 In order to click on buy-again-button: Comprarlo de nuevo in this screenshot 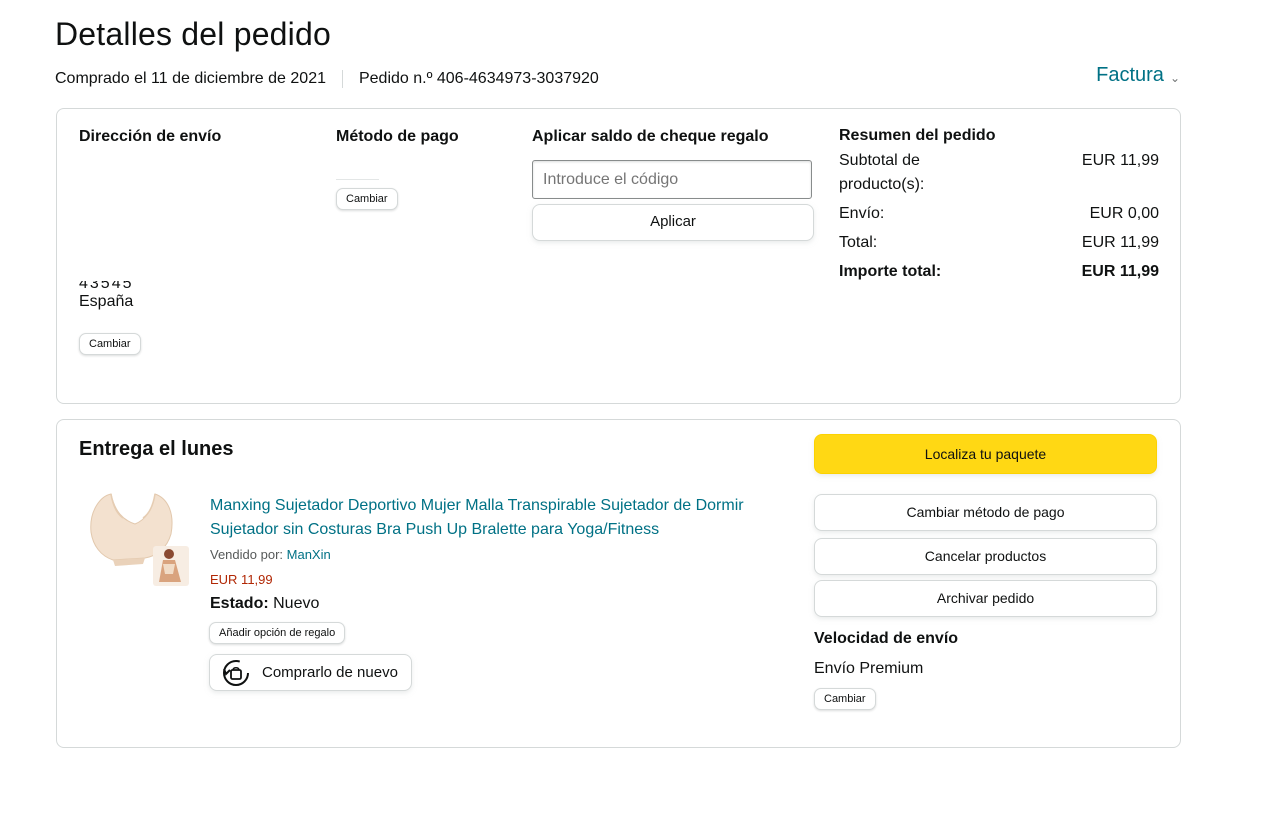, I will do `click(310, 672)`.